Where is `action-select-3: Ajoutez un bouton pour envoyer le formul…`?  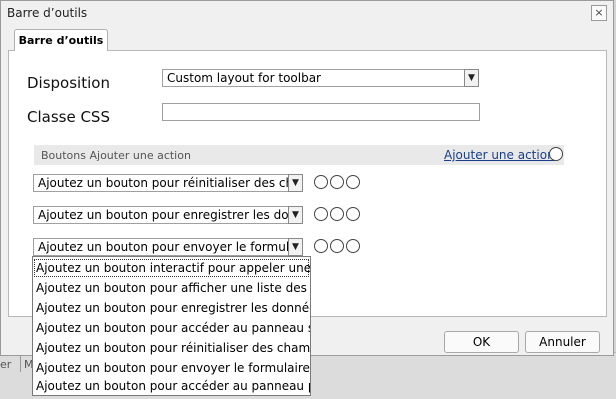 action-select-3: Ajoutez un bouton pour envoyer le formul… is located at coordinates (161, 247).